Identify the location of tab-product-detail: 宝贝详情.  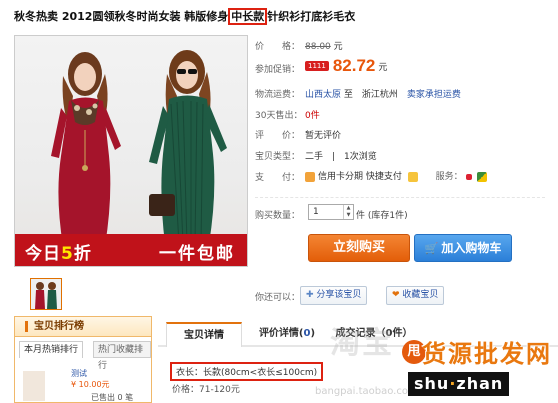
(204, 334).